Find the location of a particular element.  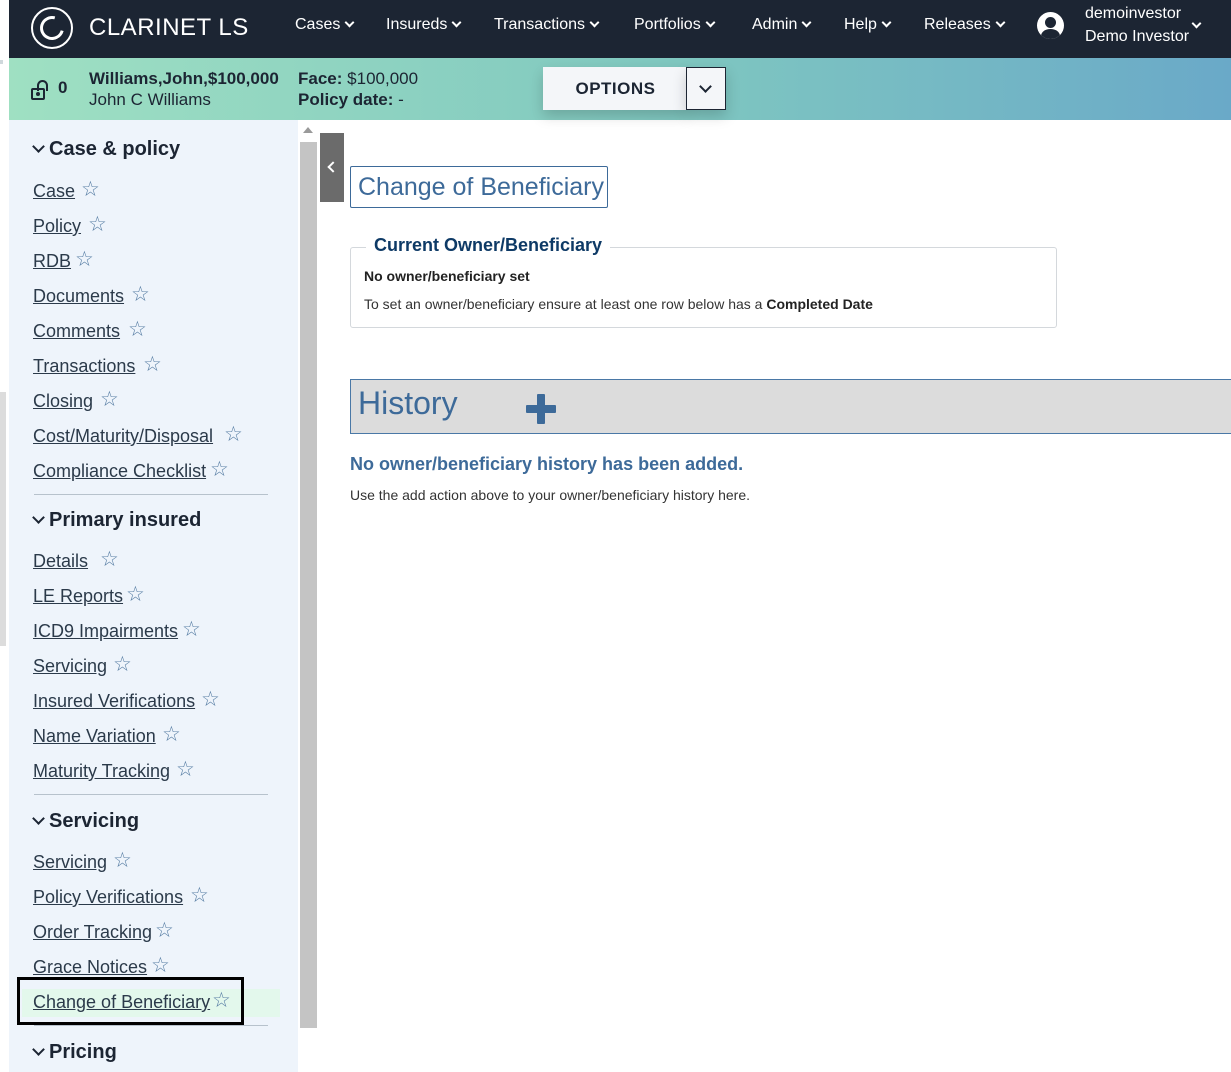

current-owner-panel is located at coordinates (703, 287).